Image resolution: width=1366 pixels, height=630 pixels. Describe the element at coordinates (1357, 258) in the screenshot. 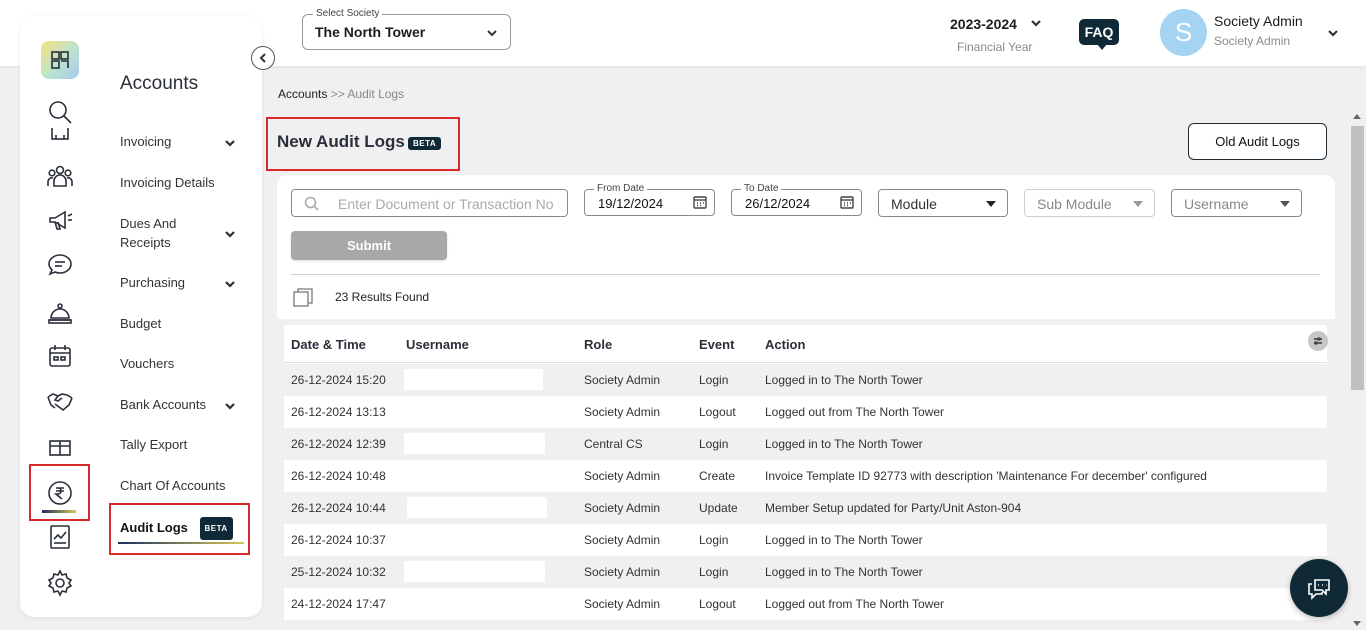

I see `scrollbar-thumb` at that location.